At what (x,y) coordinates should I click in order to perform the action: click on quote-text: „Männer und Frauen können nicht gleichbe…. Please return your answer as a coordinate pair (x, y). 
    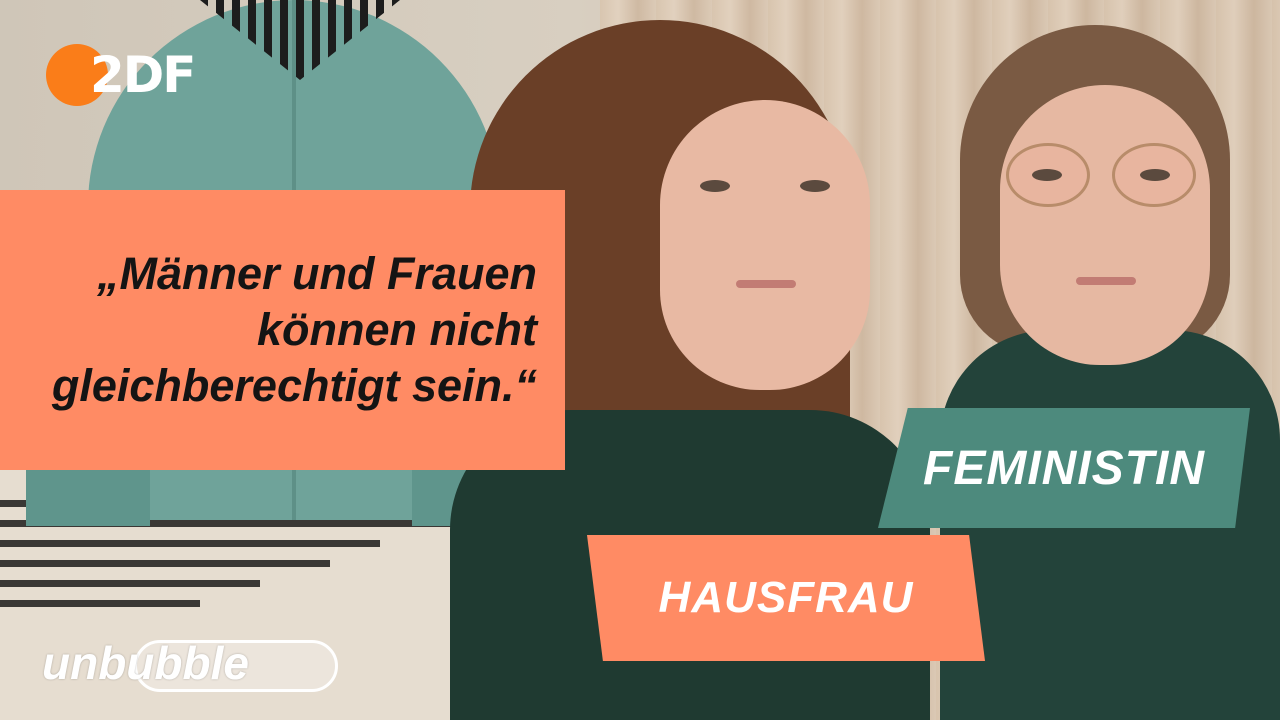
    Looking at the image, I should click on (294, 329).